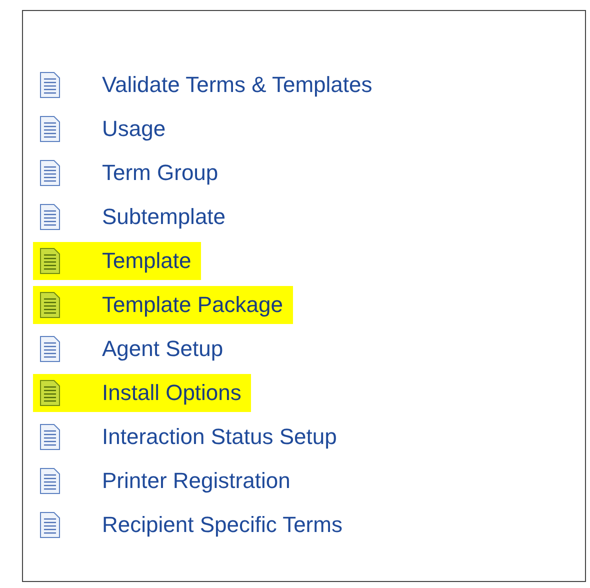 The width and height of the screenshot is (590, 588). What do you see at coordinates (117, 261) in the screenshot?
I see `menu-link: Template` at bounding box center [117, 261].